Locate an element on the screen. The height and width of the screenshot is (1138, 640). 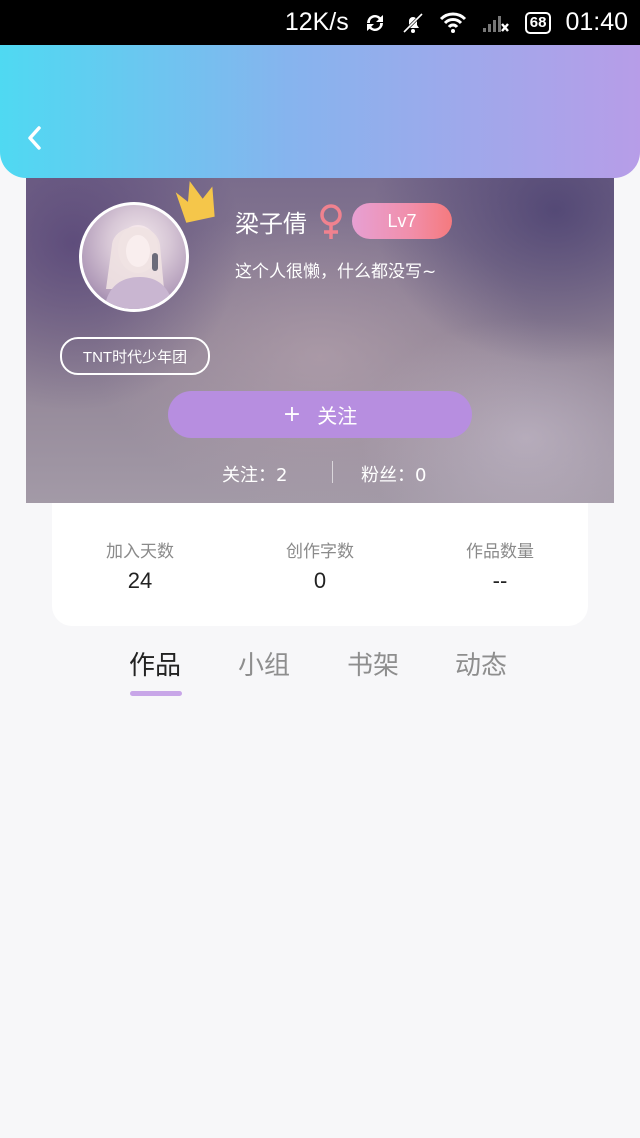
stat-value: 0 is located at coordinates (320, 580).